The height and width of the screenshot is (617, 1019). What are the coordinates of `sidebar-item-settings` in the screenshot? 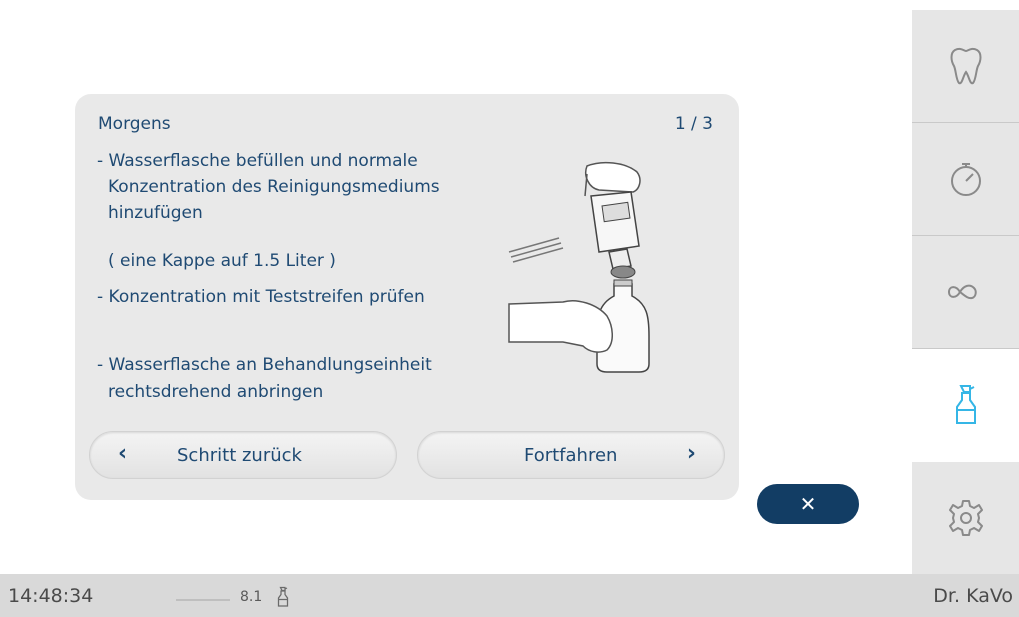 It's located at (965, 518).